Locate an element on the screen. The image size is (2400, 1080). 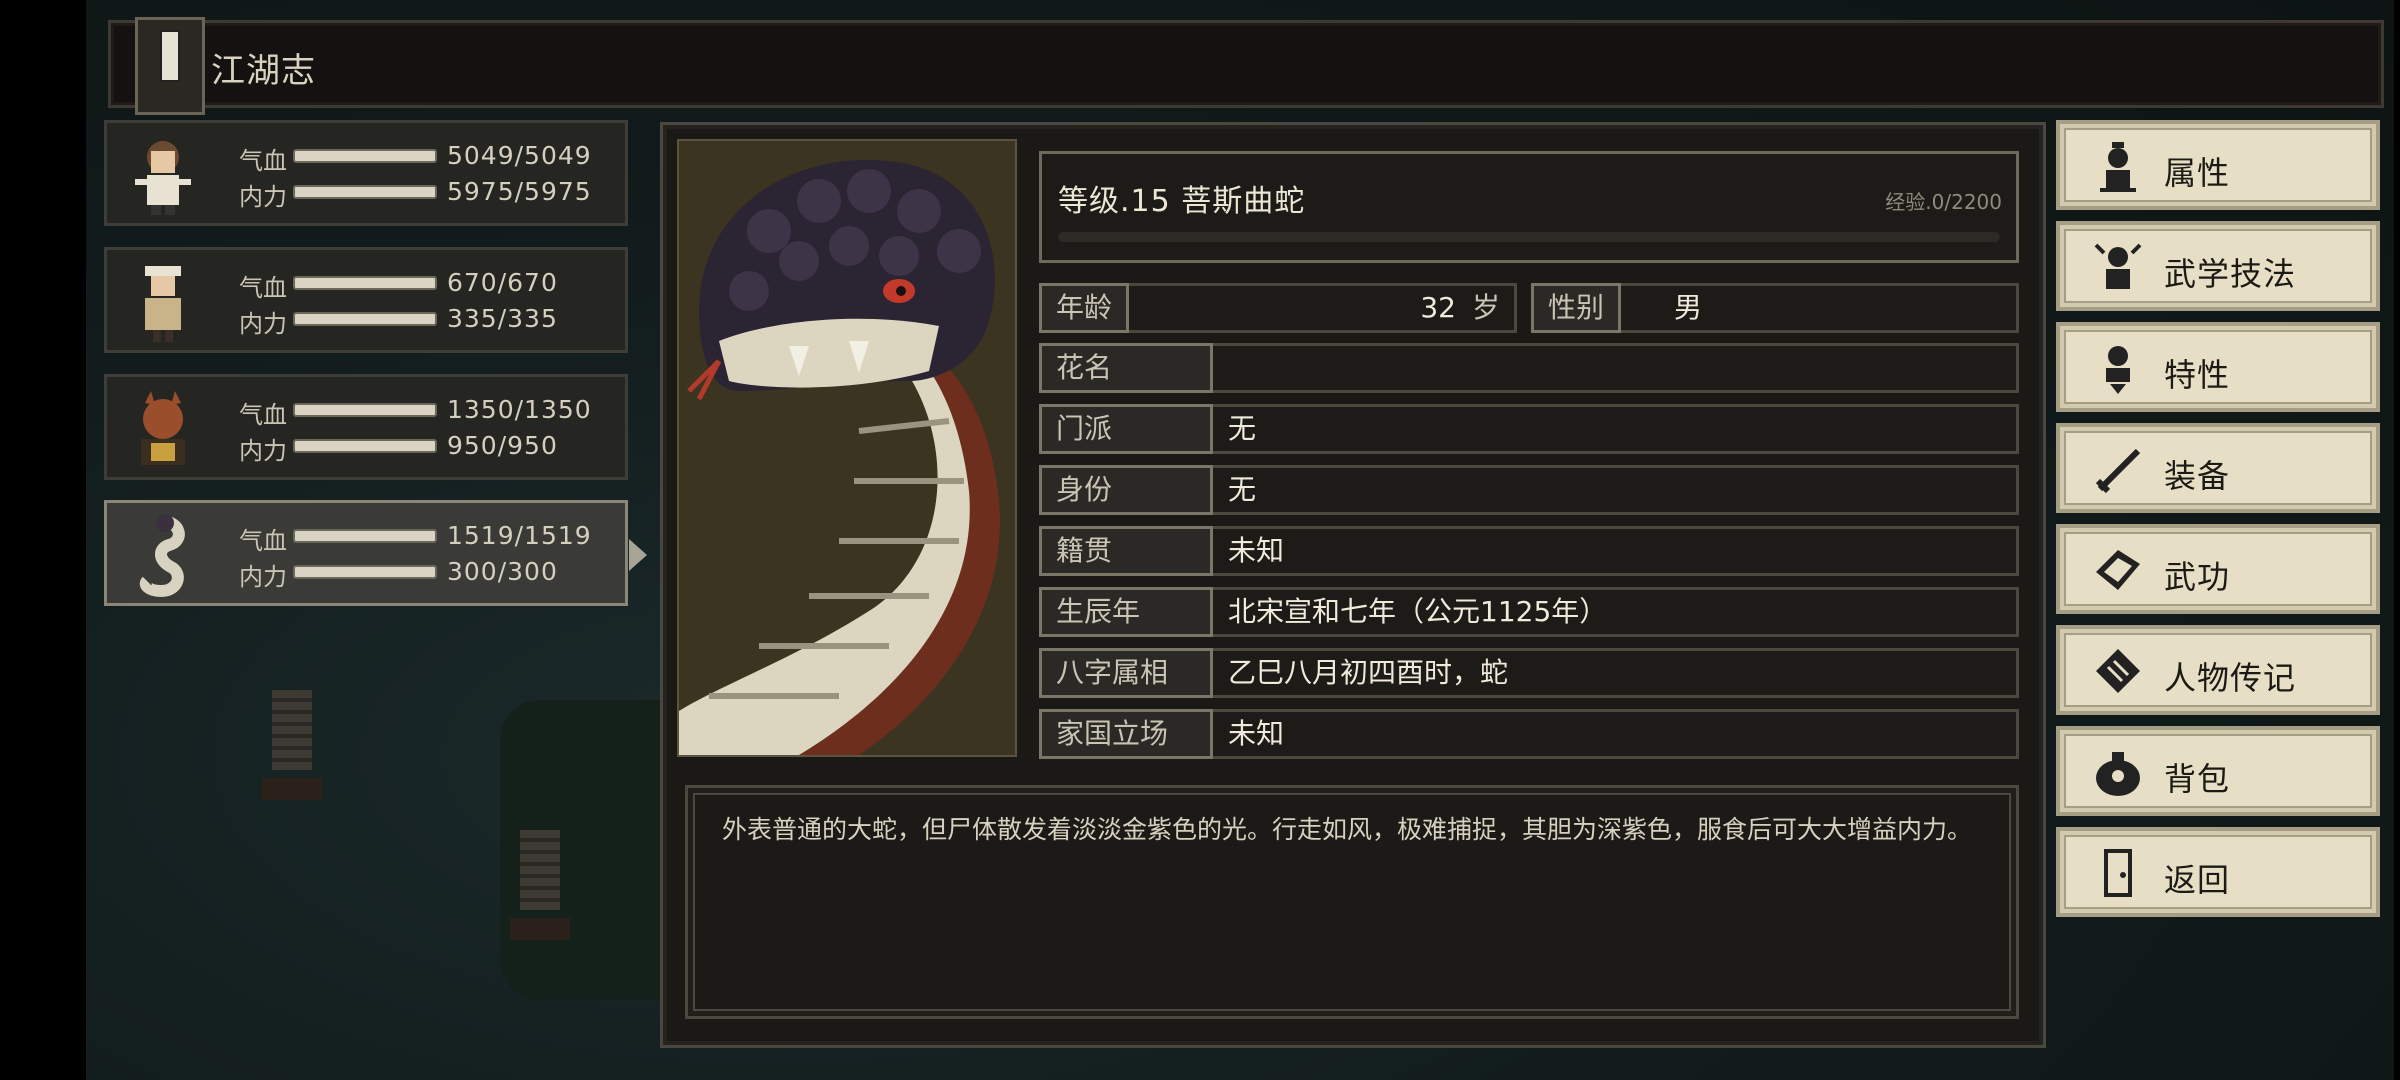
sword-icon is located at coordinates (2118, 471).